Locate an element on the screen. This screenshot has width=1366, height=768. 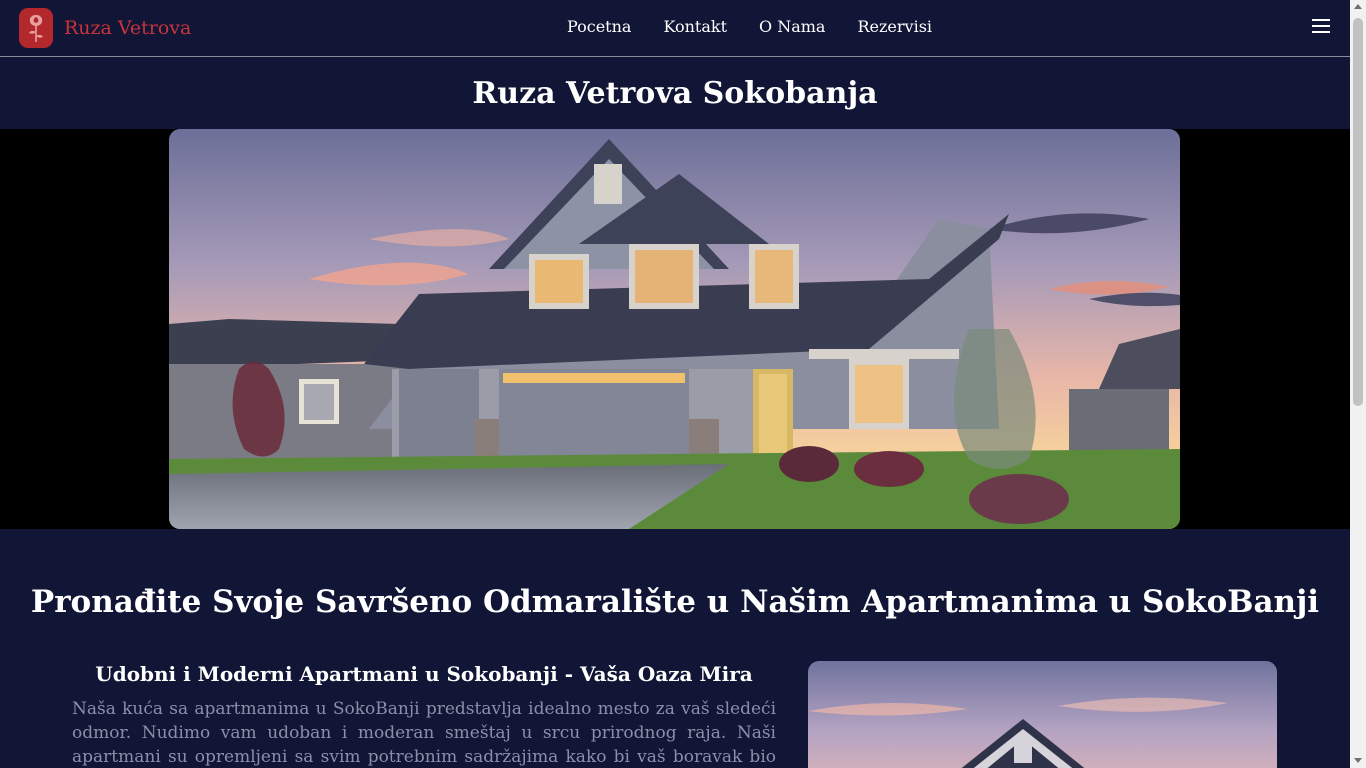
scroll-up-arrow-icon is located at coordinates (1358, 6).